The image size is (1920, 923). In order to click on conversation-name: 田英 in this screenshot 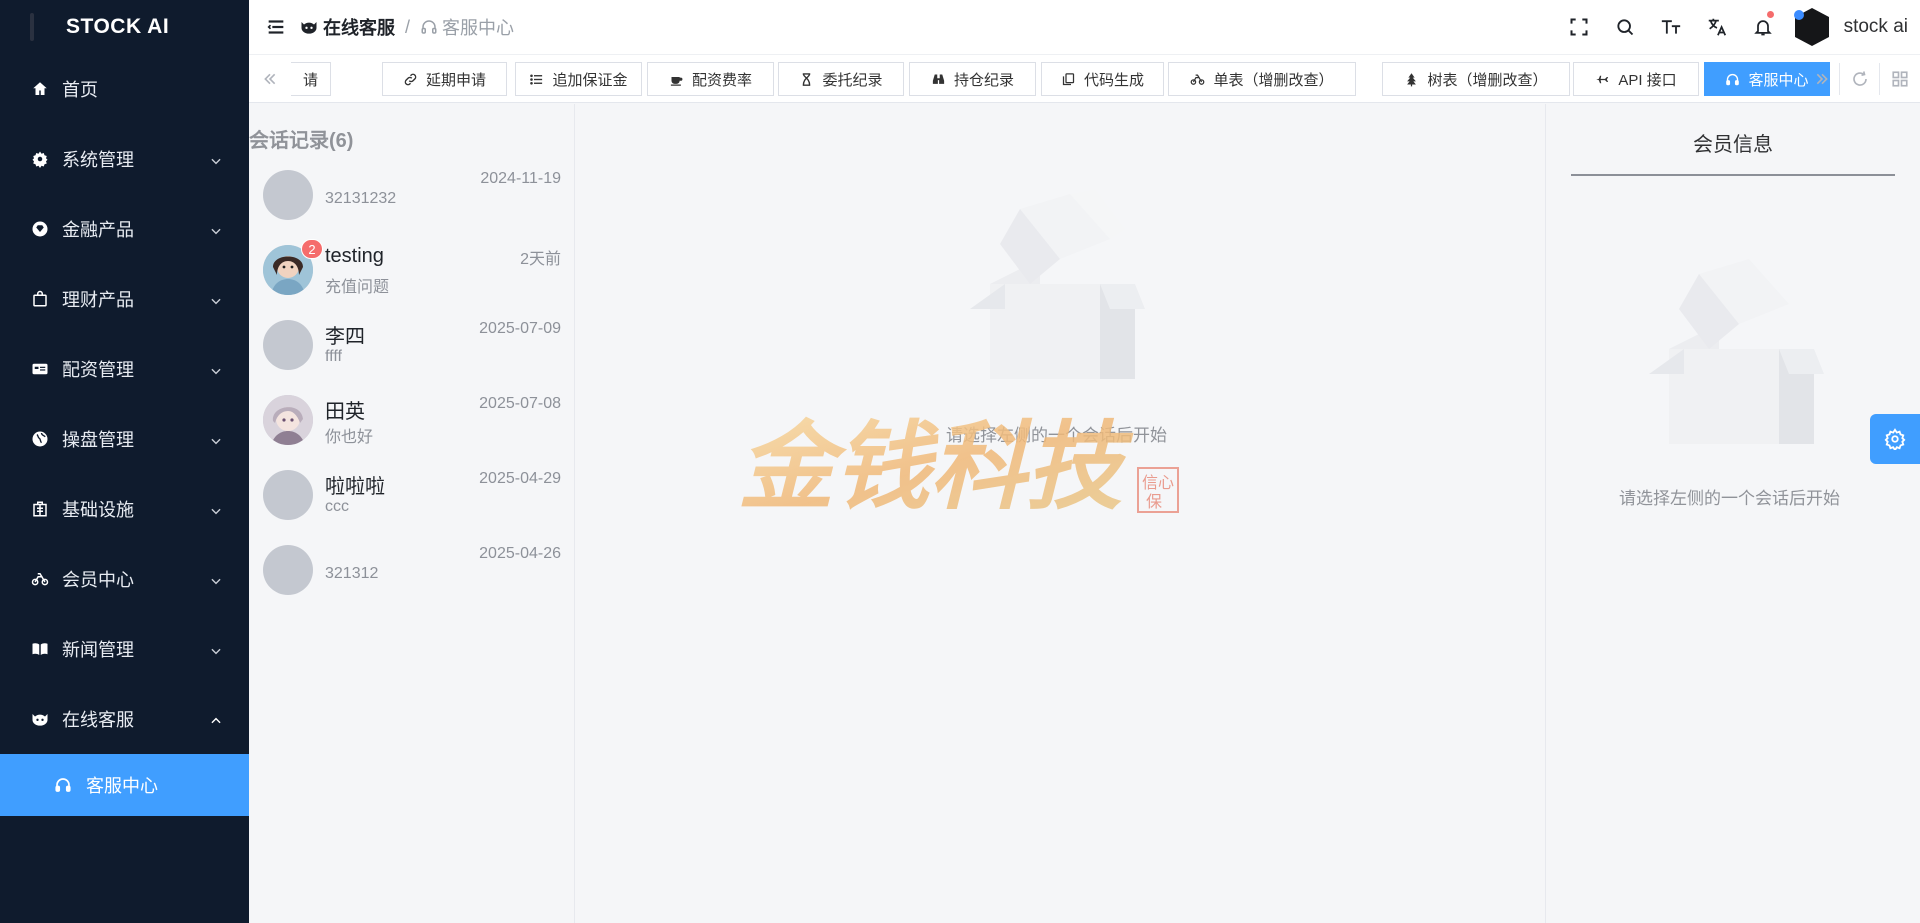, I will do `click(345, 412)`.